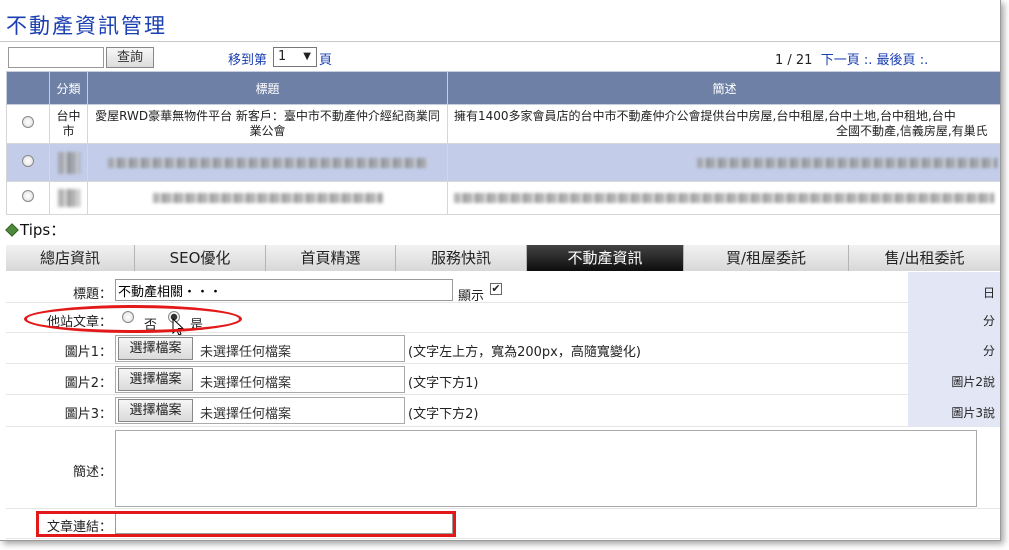  I want to click on side-label-1: 日, so click(988, 293).